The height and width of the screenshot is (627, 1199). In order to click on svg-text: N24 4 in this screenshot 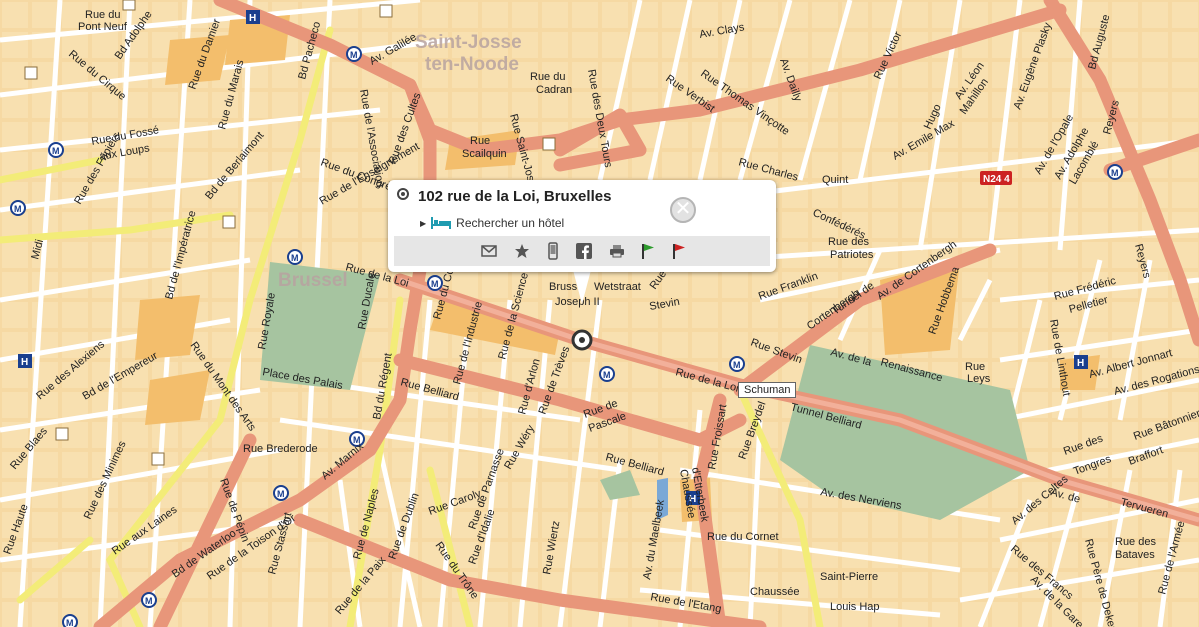, I will do `click(996, 179)`.